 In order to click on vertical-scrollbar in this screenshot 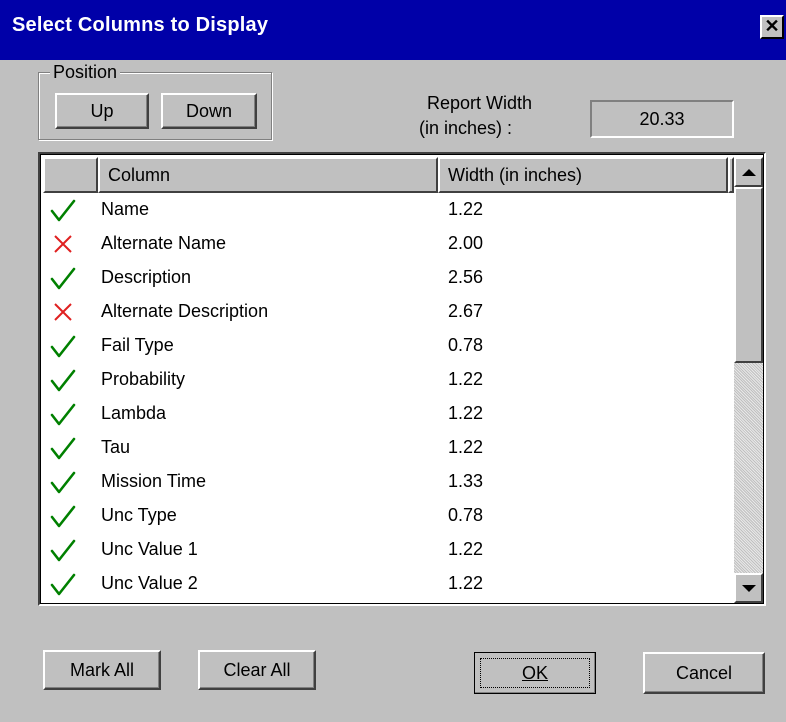, I will do `click(748, 380)`.